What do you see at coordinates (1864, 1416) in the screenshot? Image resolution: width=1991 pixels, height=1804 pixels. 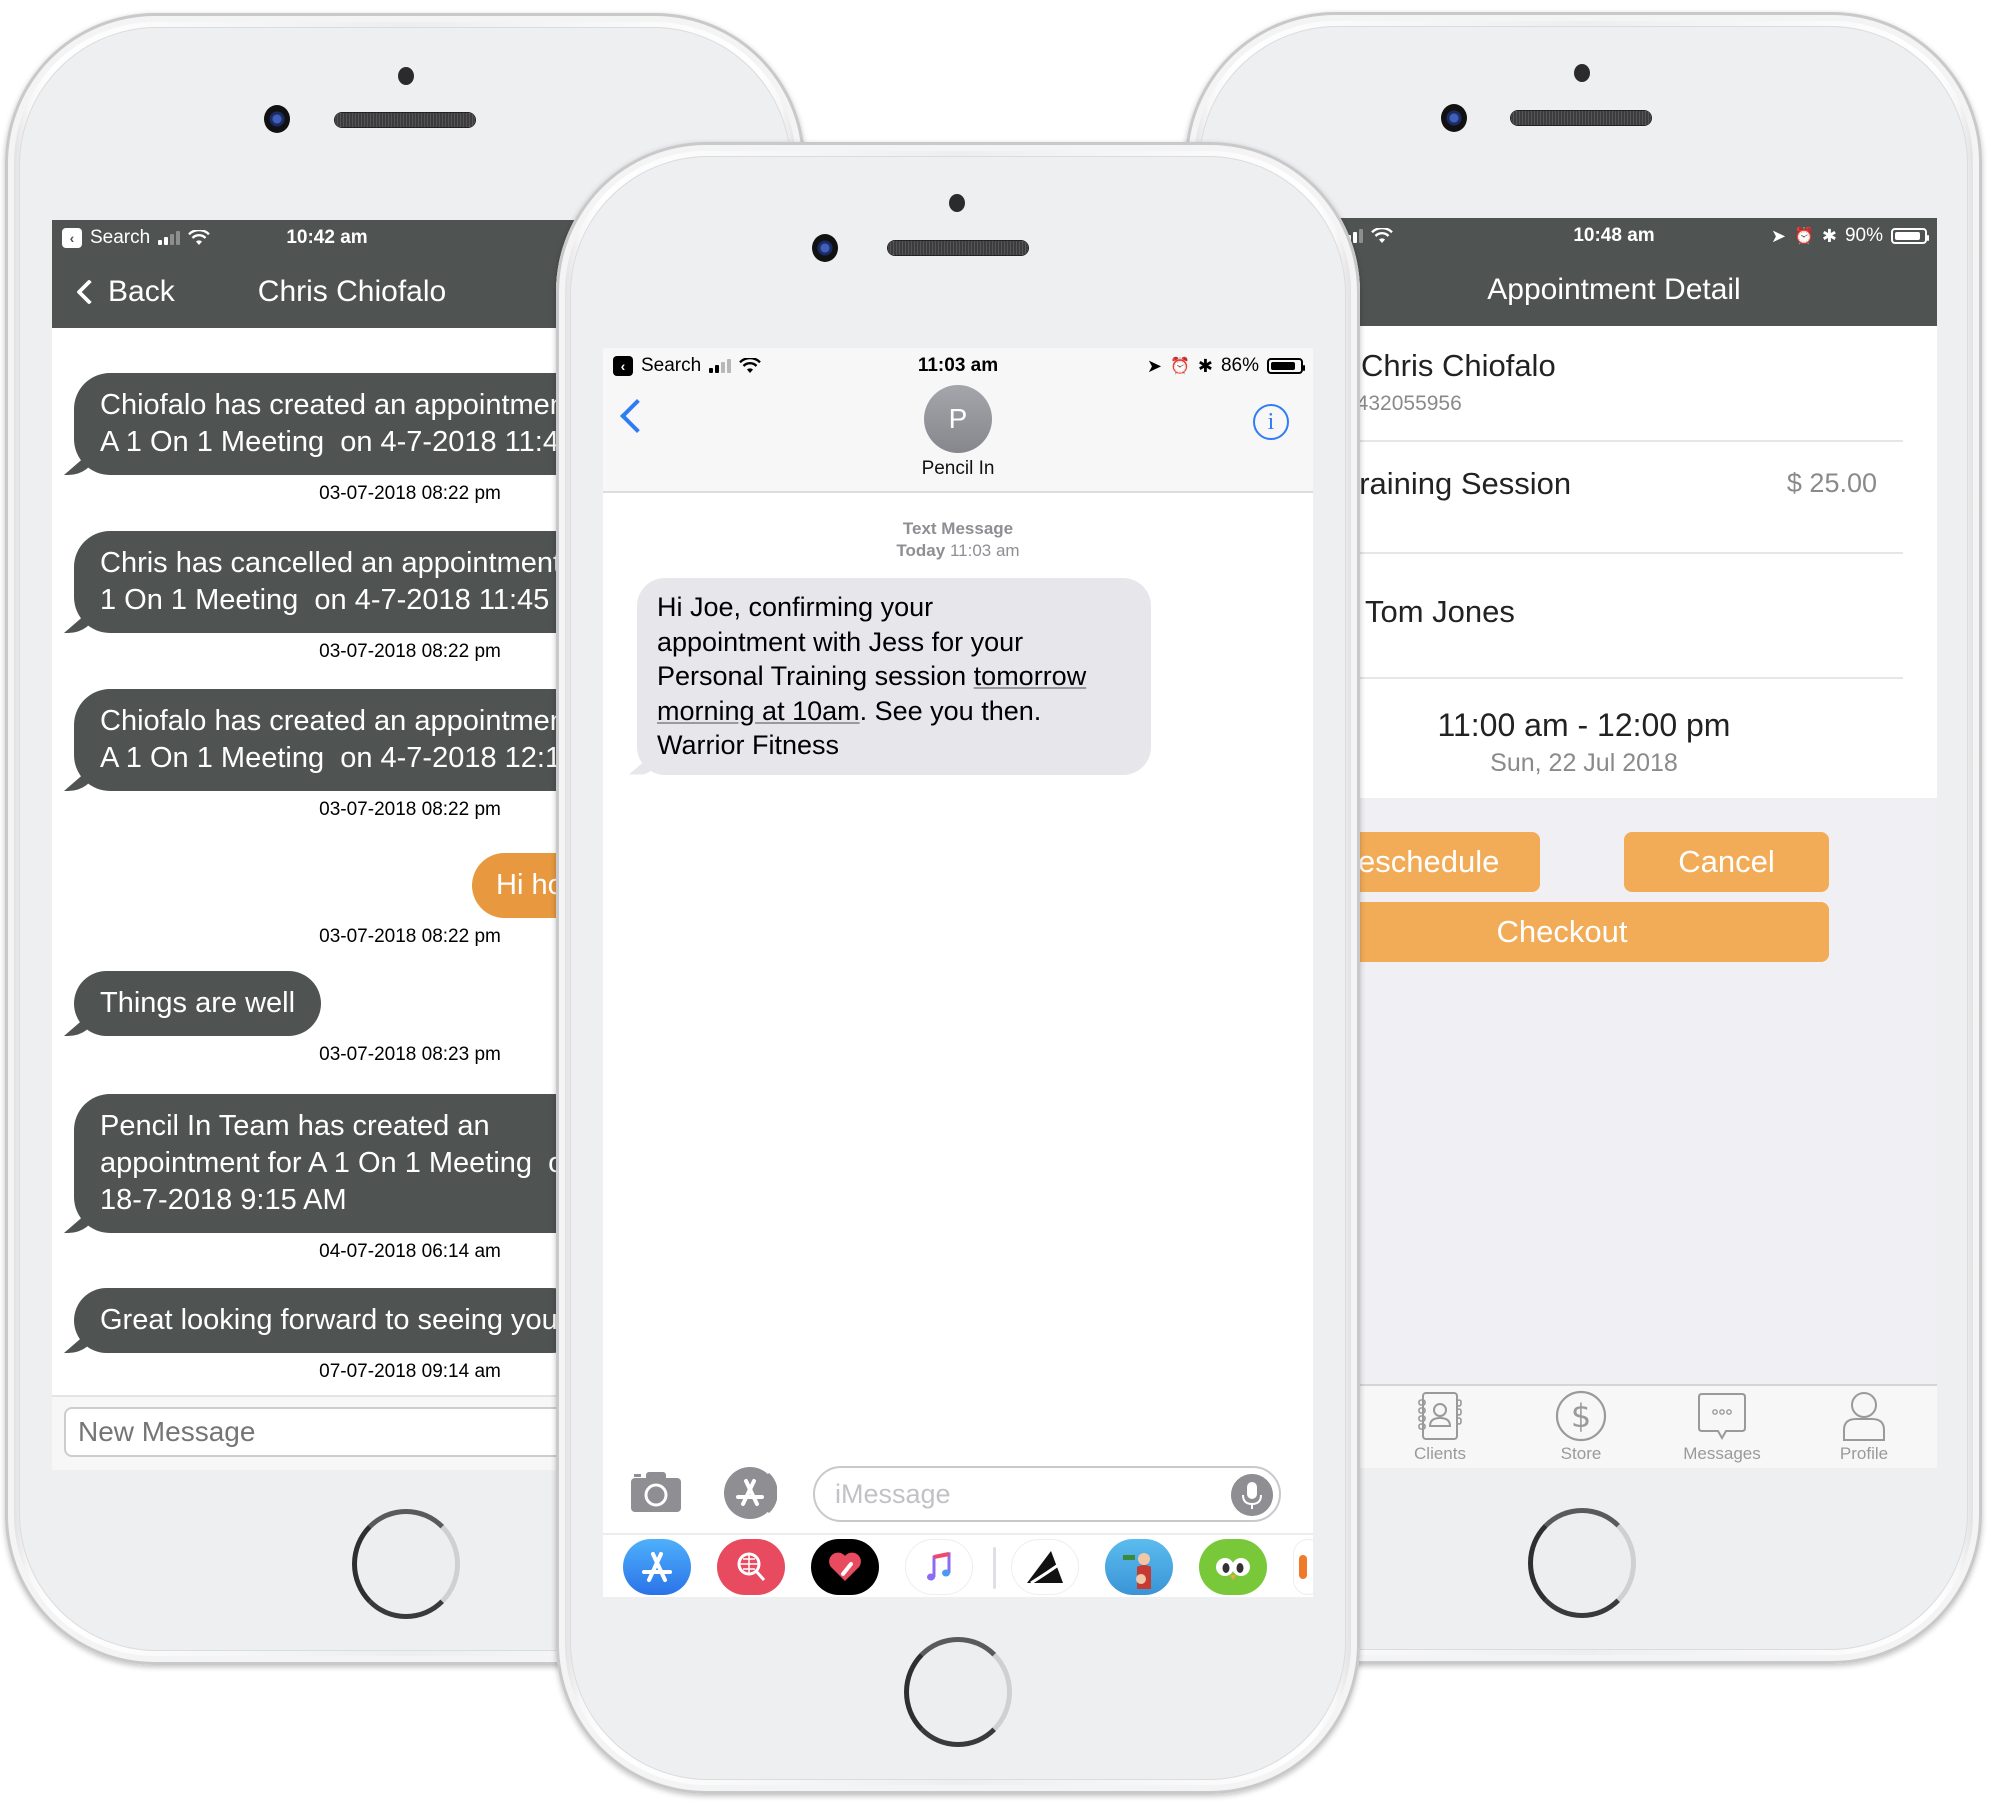 I see `person-icon` at bounding box center [1864, 1416].